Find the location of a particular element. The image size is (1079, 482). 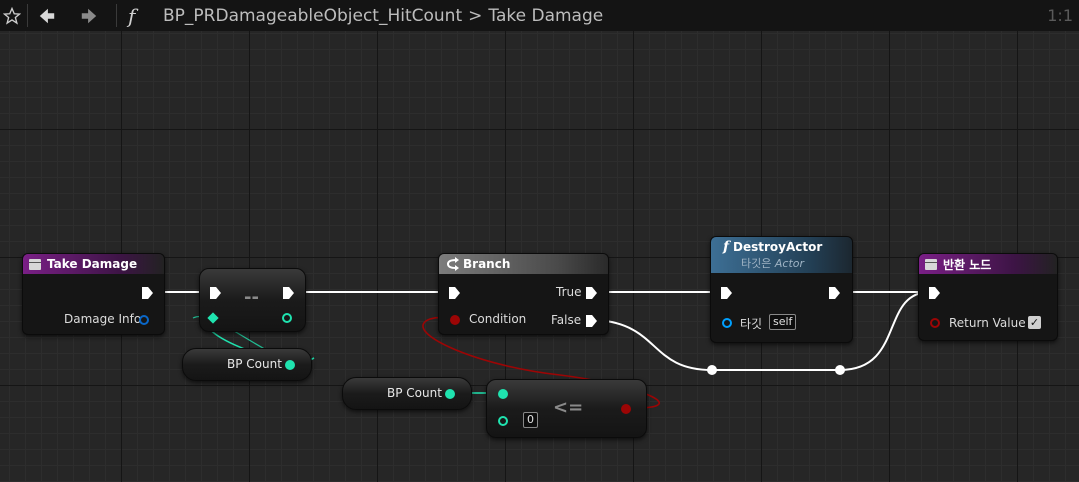

operator-label: <= is located at coordinates (568, 407).